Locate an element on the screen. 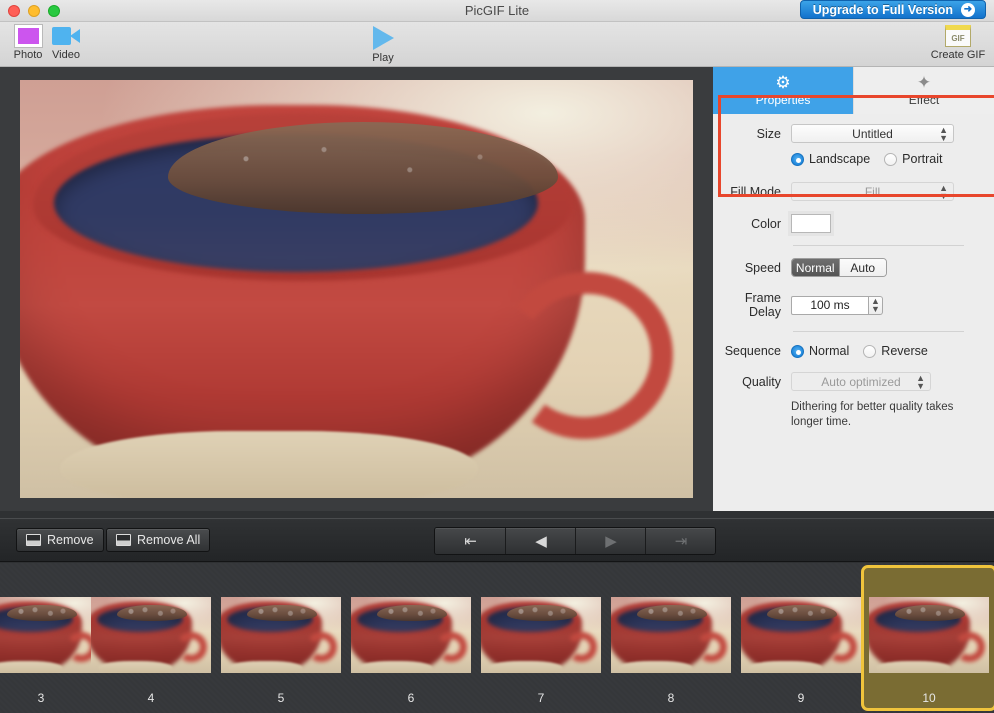  thumbnail-number: 6 is located at coordinates (411, 698).